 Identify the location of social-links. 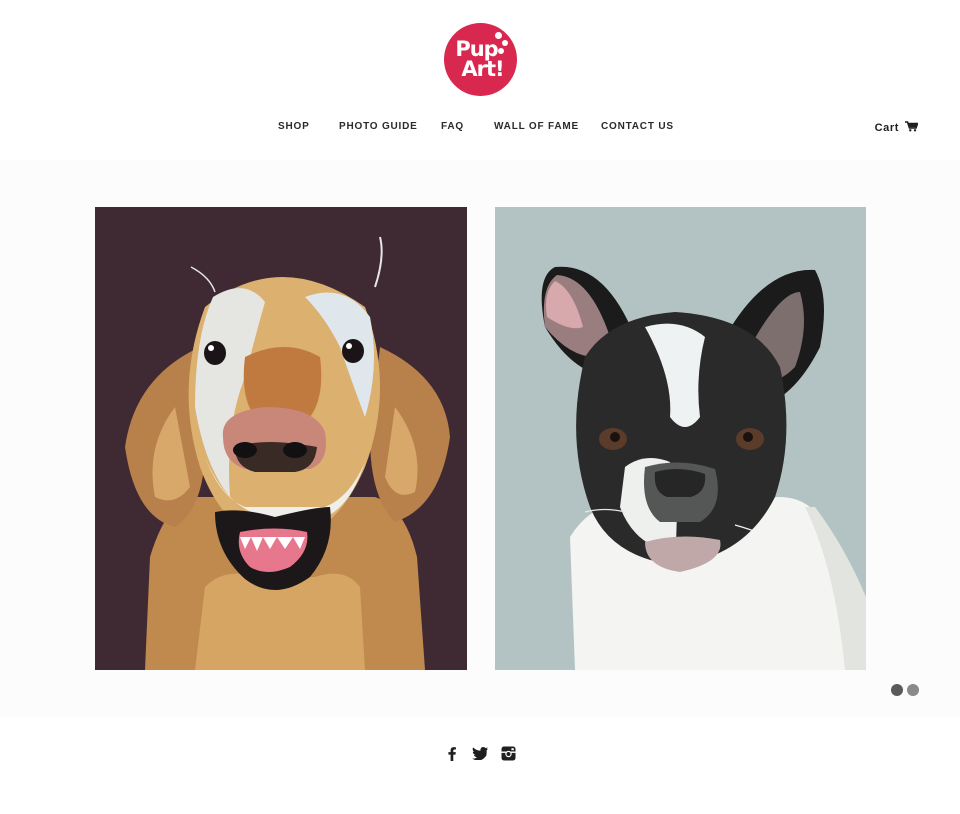
(480, 753).